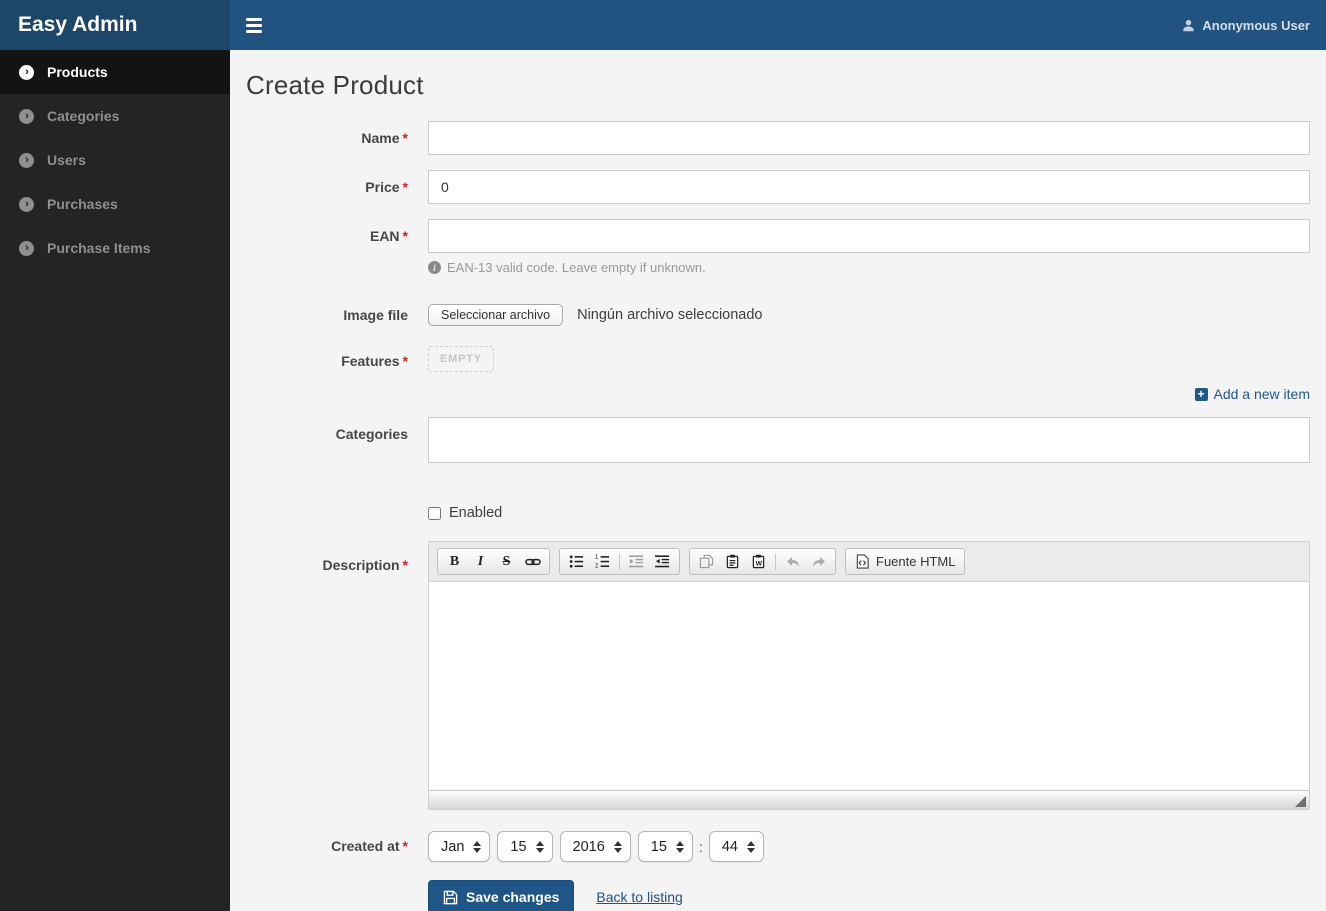 This screenshot has width=1326, height=911. I want to click on page-title: Create Product, so click(335, 85).